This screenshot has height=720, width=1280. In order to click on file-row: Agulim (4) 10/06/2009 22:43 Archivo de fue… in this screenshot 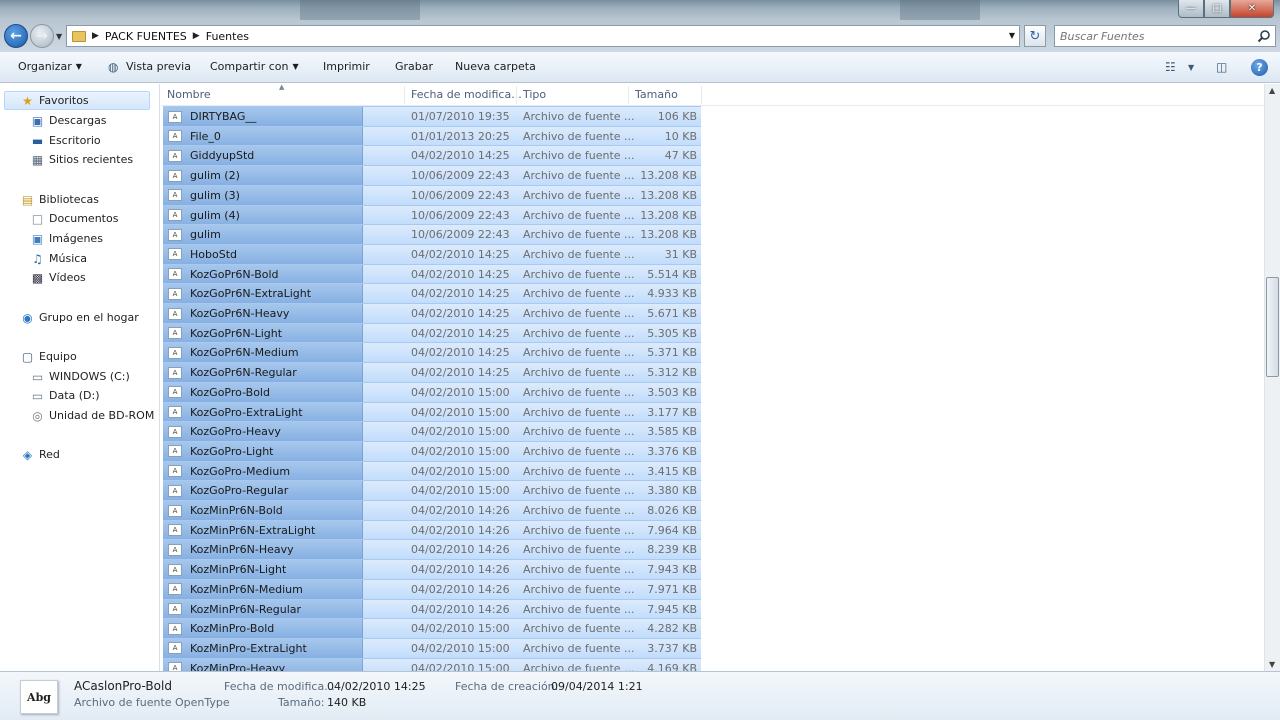, I will do `click(432, 214)`.